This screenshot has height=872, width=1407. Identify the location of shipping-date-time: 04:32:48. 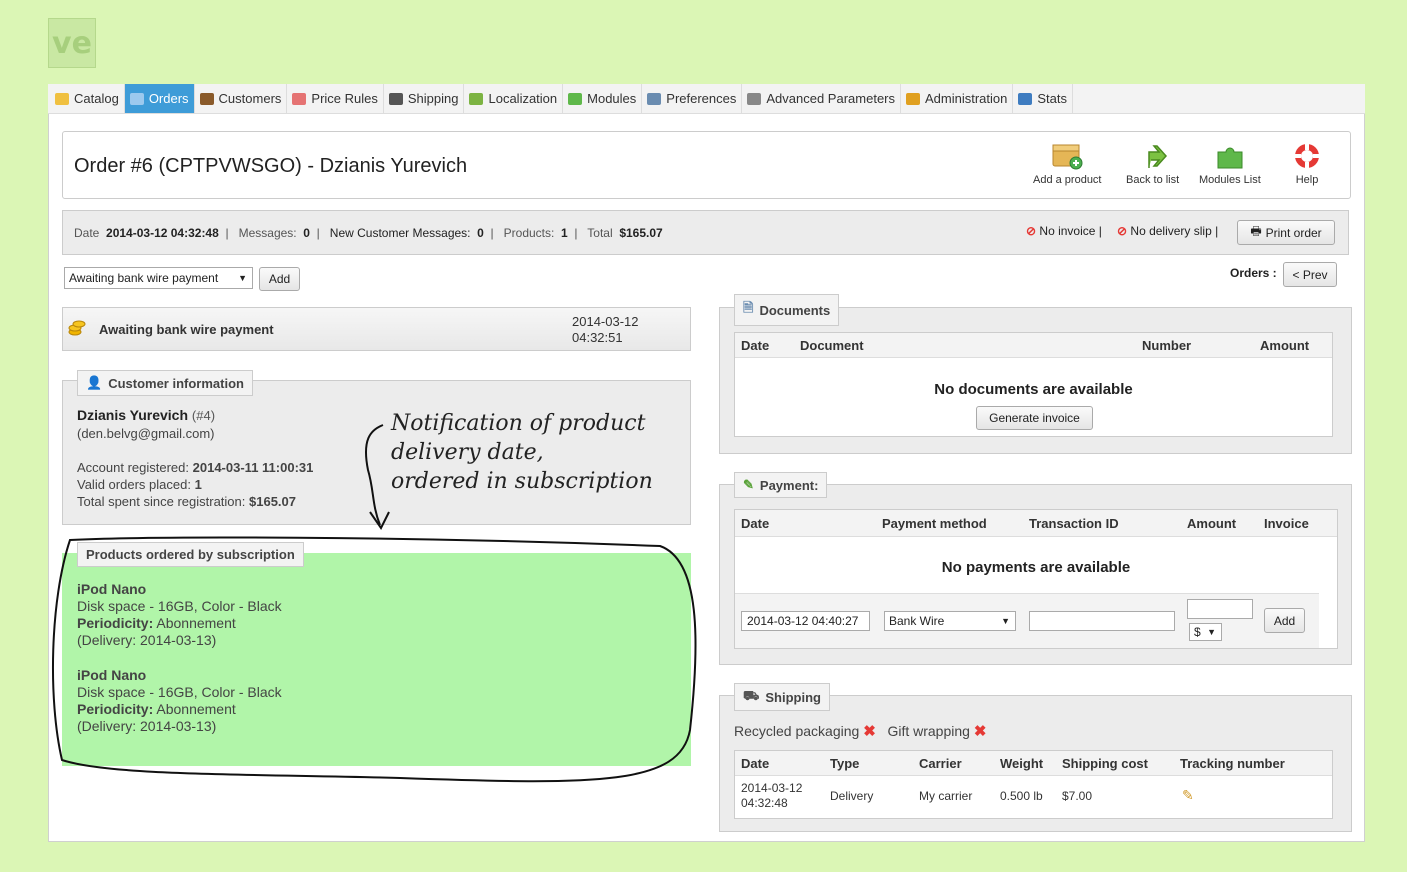
(764, 803).